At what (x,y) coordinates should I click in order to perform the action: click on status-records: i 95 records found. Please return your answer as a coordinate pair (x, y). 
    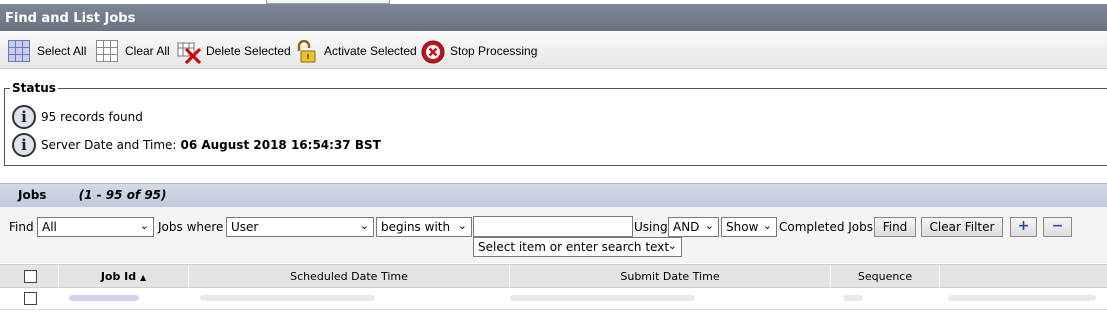
    Looking at the image, I should click on (77, 117).